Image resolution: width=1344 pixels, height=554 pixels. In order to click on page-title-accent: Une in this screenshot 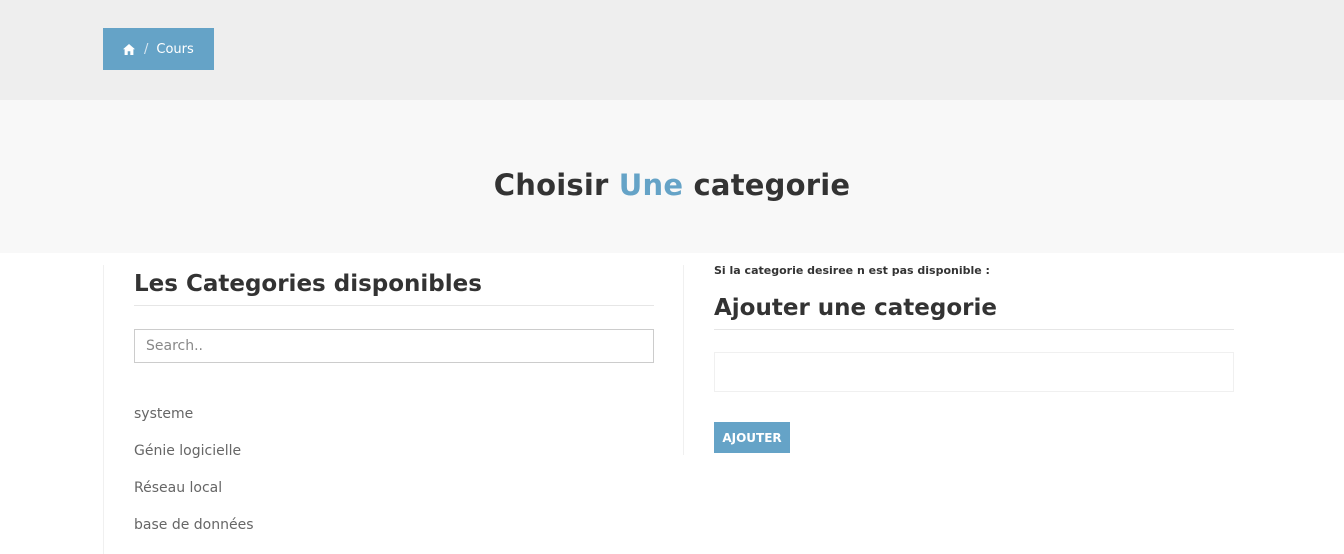, I will do `click(651, 185)`.